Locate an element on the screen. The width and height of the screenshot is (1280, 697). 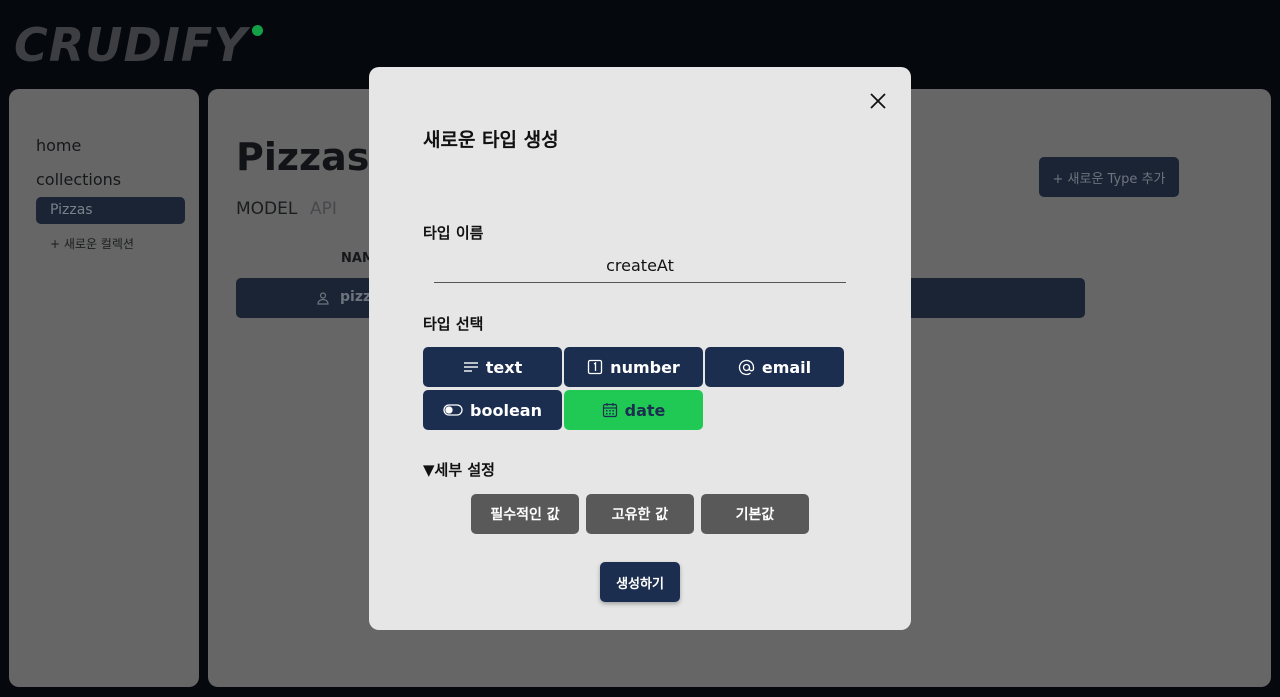
close-icon is located at coordinates (878, 101).